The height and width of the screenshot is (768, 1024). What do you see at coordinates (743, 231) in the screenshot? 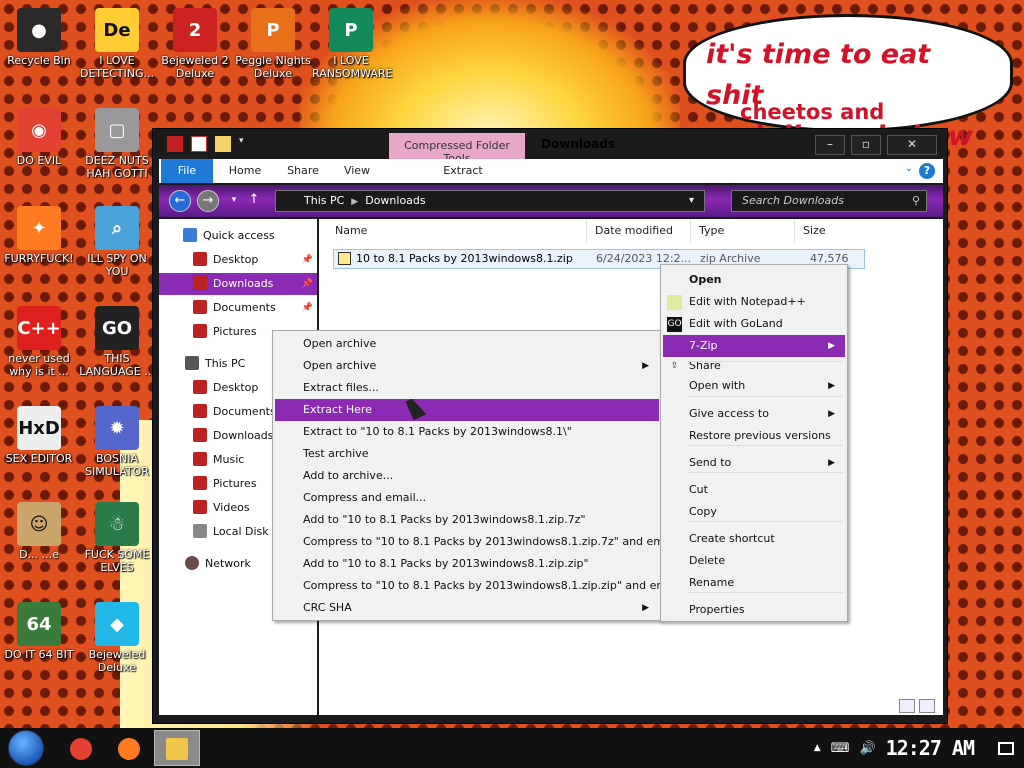
I see `column-type: Type` at bounding box center [743, 231].